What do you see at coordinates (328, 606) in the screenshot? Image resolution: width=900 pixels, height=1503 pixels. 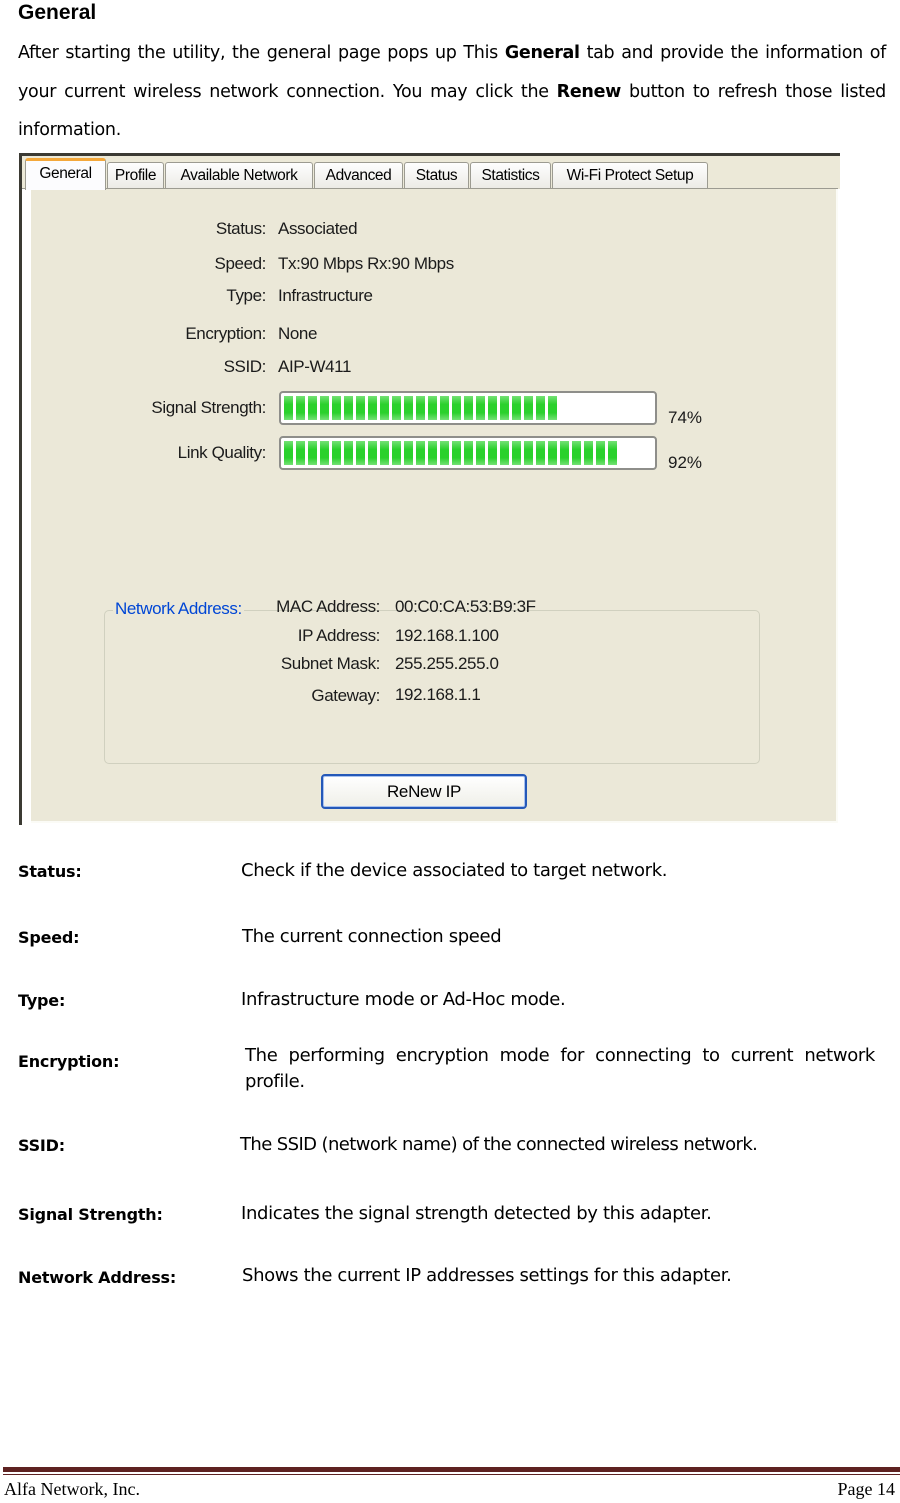 I see `mac-address-label: MAC Address:` at bounding box center [328, 606].